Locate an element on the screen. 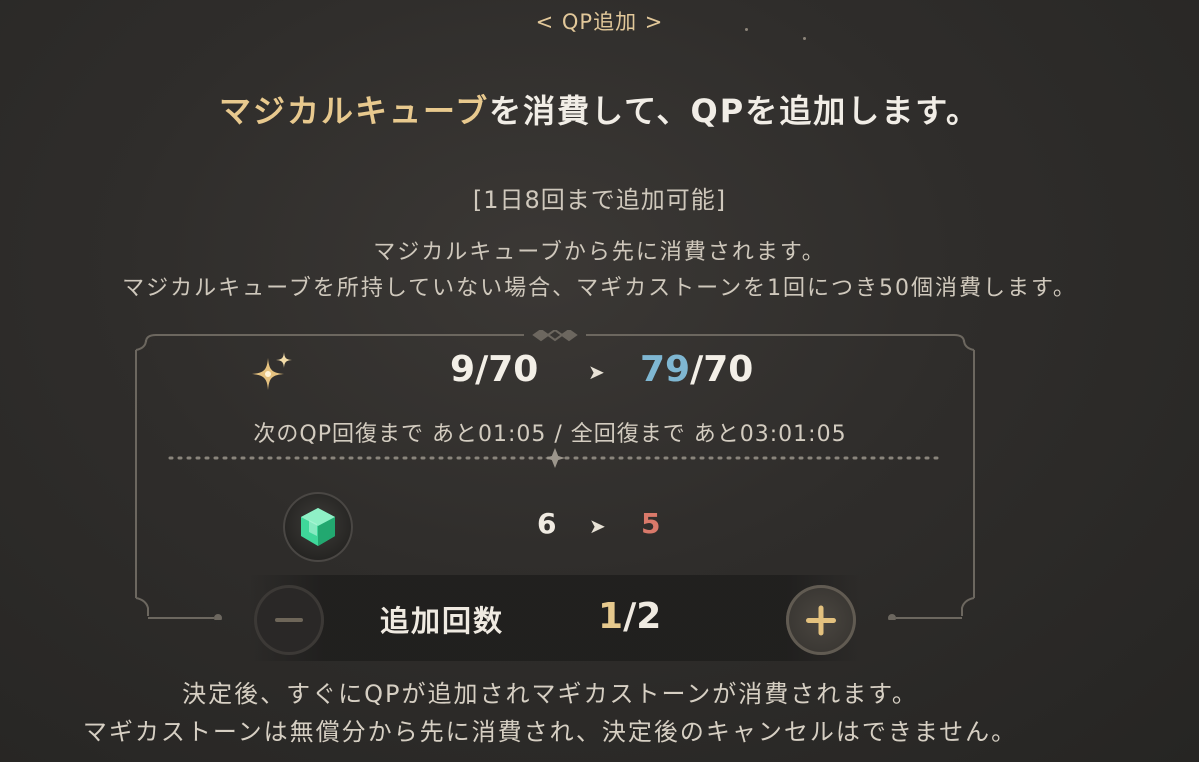 This screenshot has height=762, width=1199. qp-after-max: /70 is located at coordinates (722, 369).